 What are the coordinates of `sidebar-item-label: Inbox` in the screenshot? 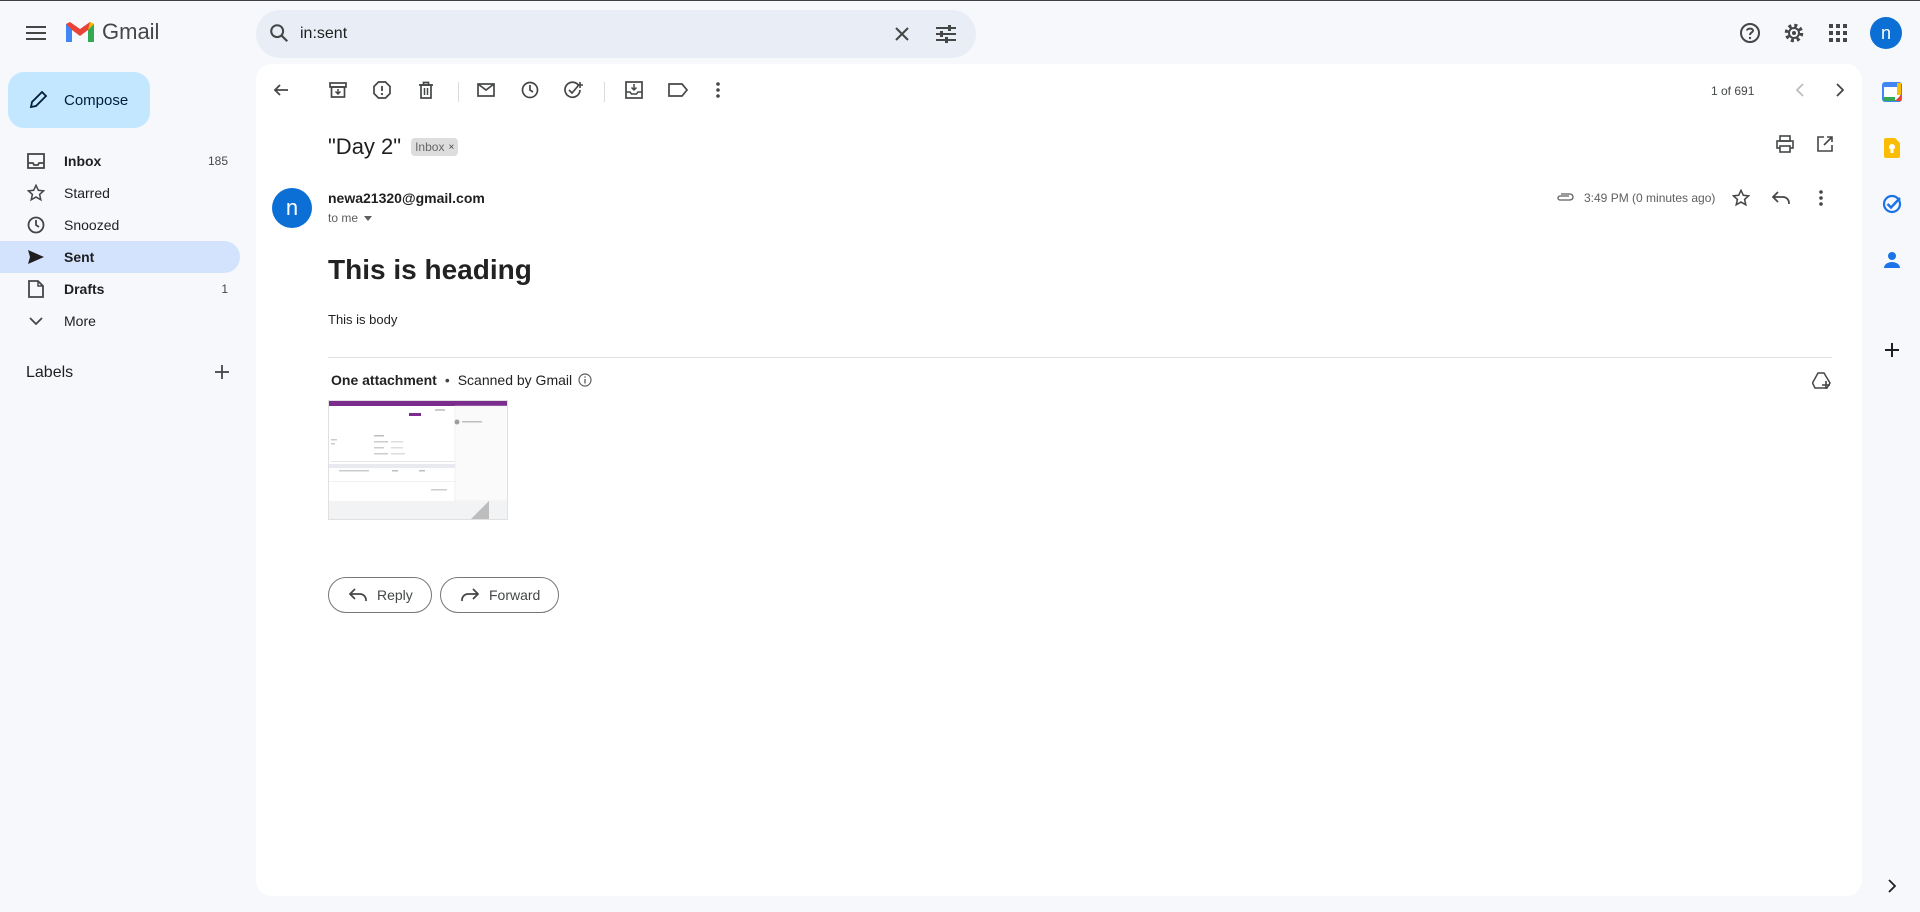 It's located at (83, 161).